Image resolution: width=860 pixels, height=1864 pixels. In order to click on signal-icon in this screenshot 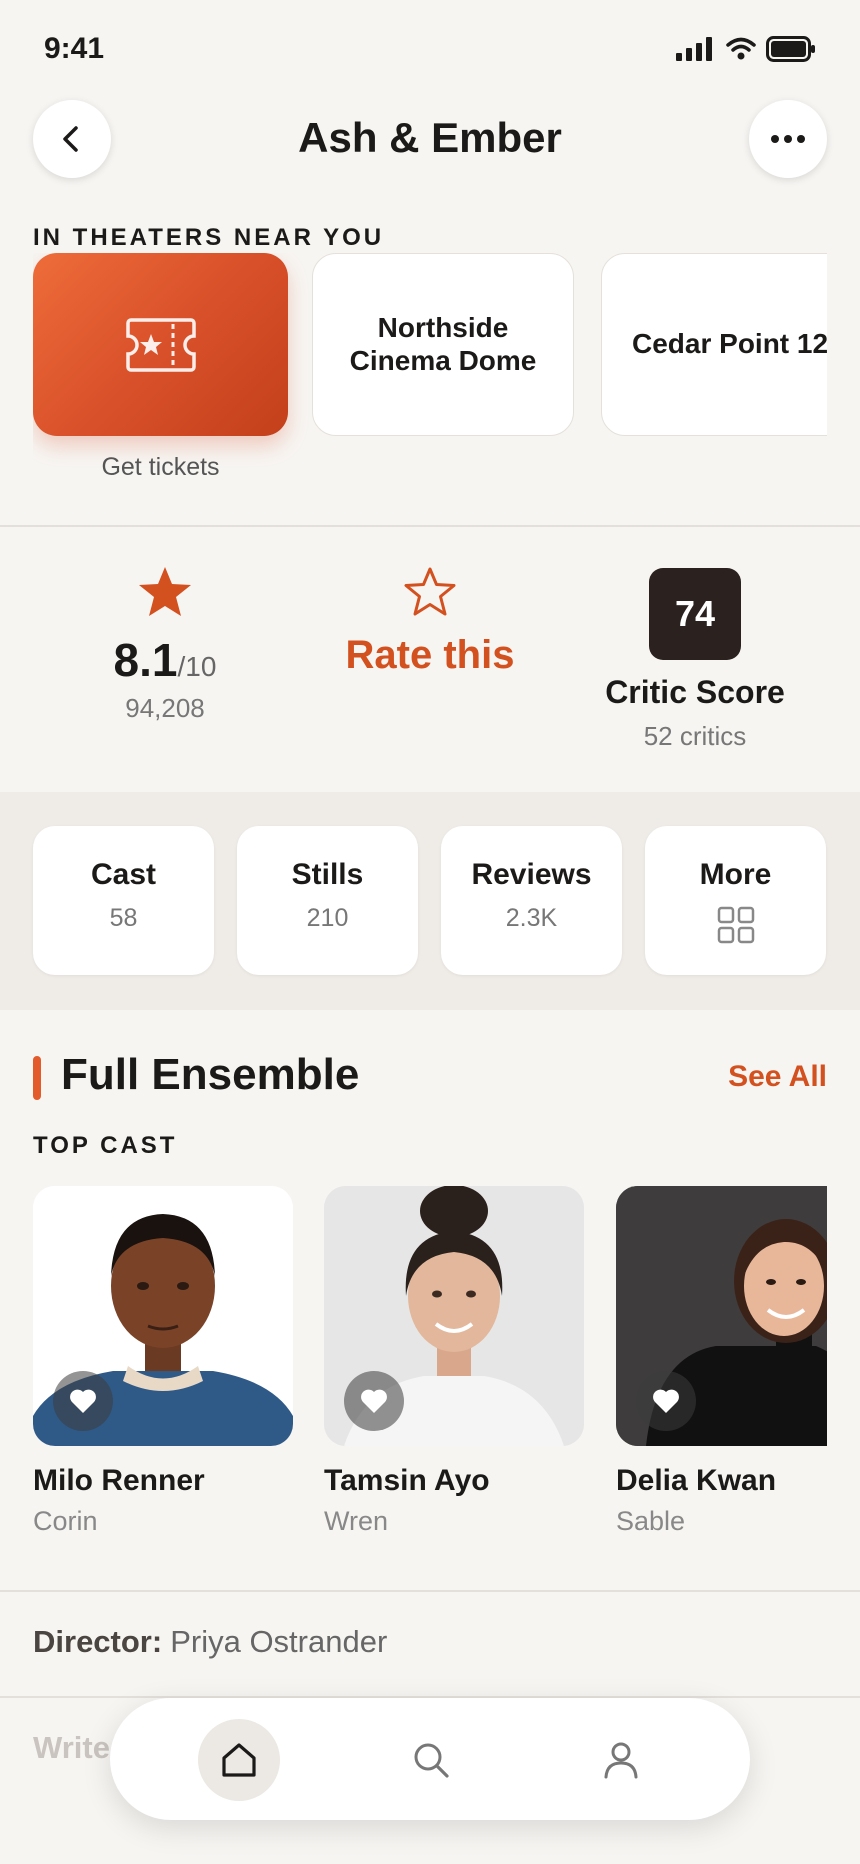, I will do `click(694, 49)`.